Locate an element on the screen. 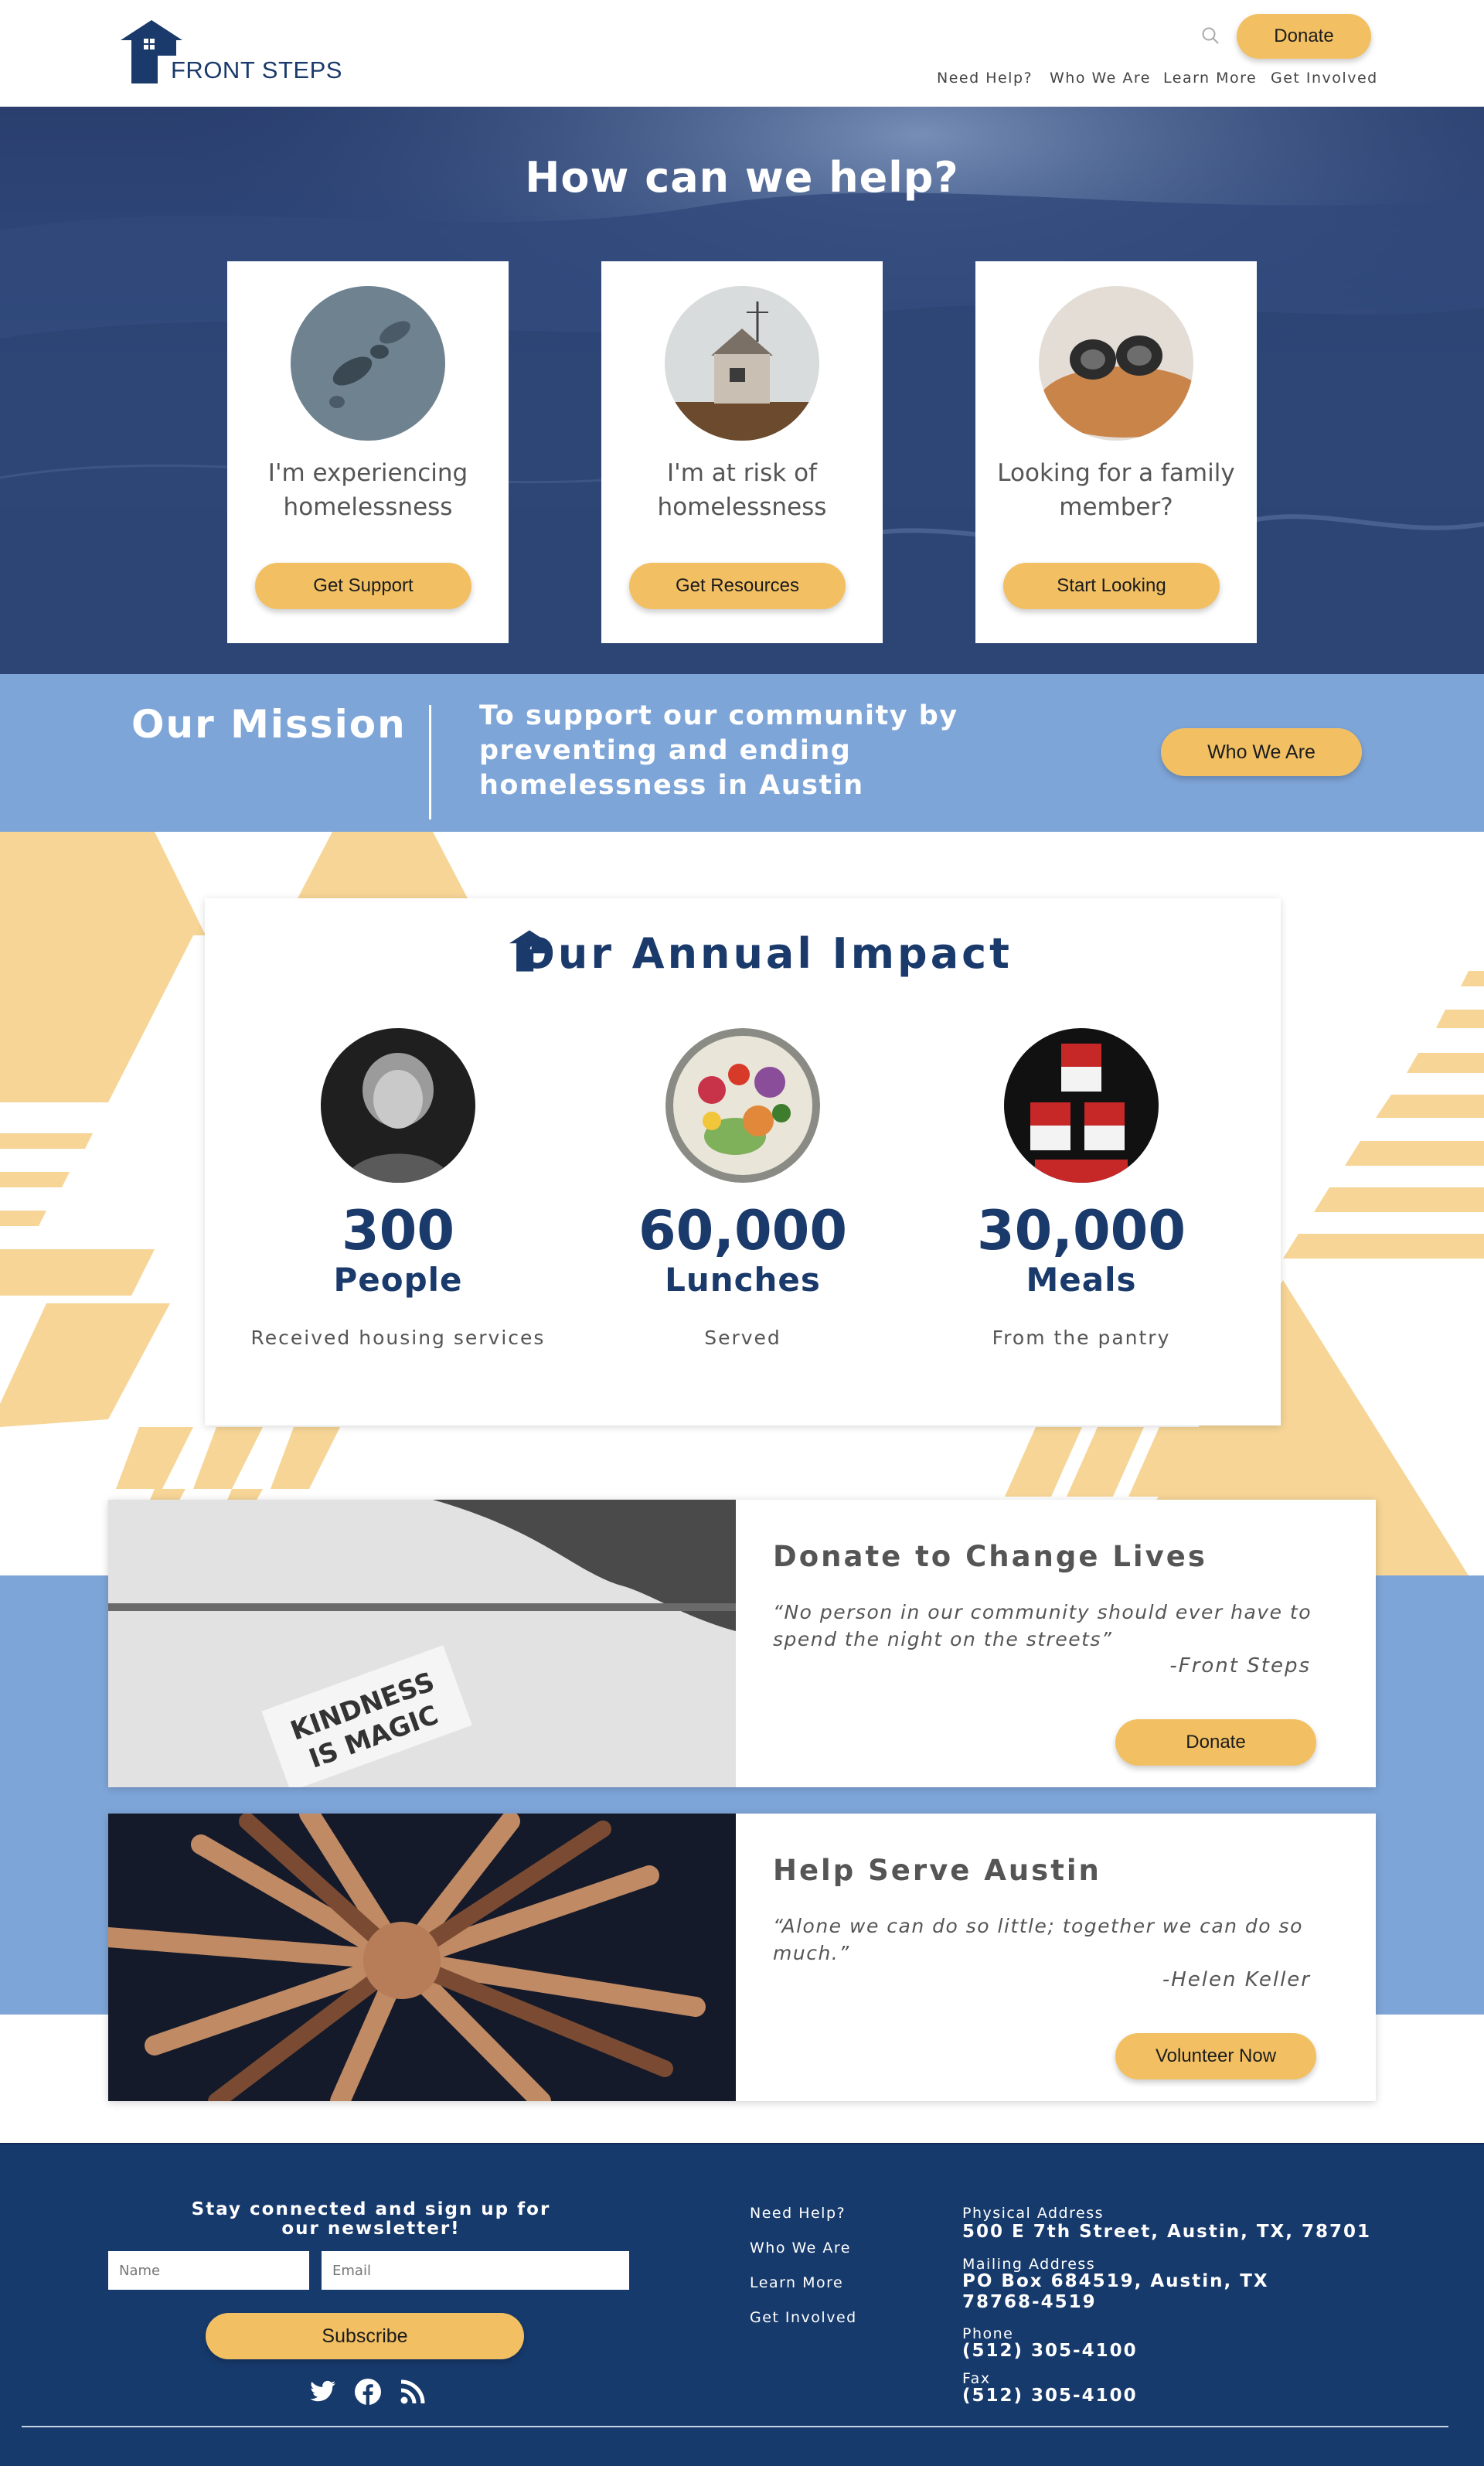 Image resolution: width=1484 pixels, height=2466 pixels. card-text-family: Looking for a family member? is located at coordinates (1116, 490).